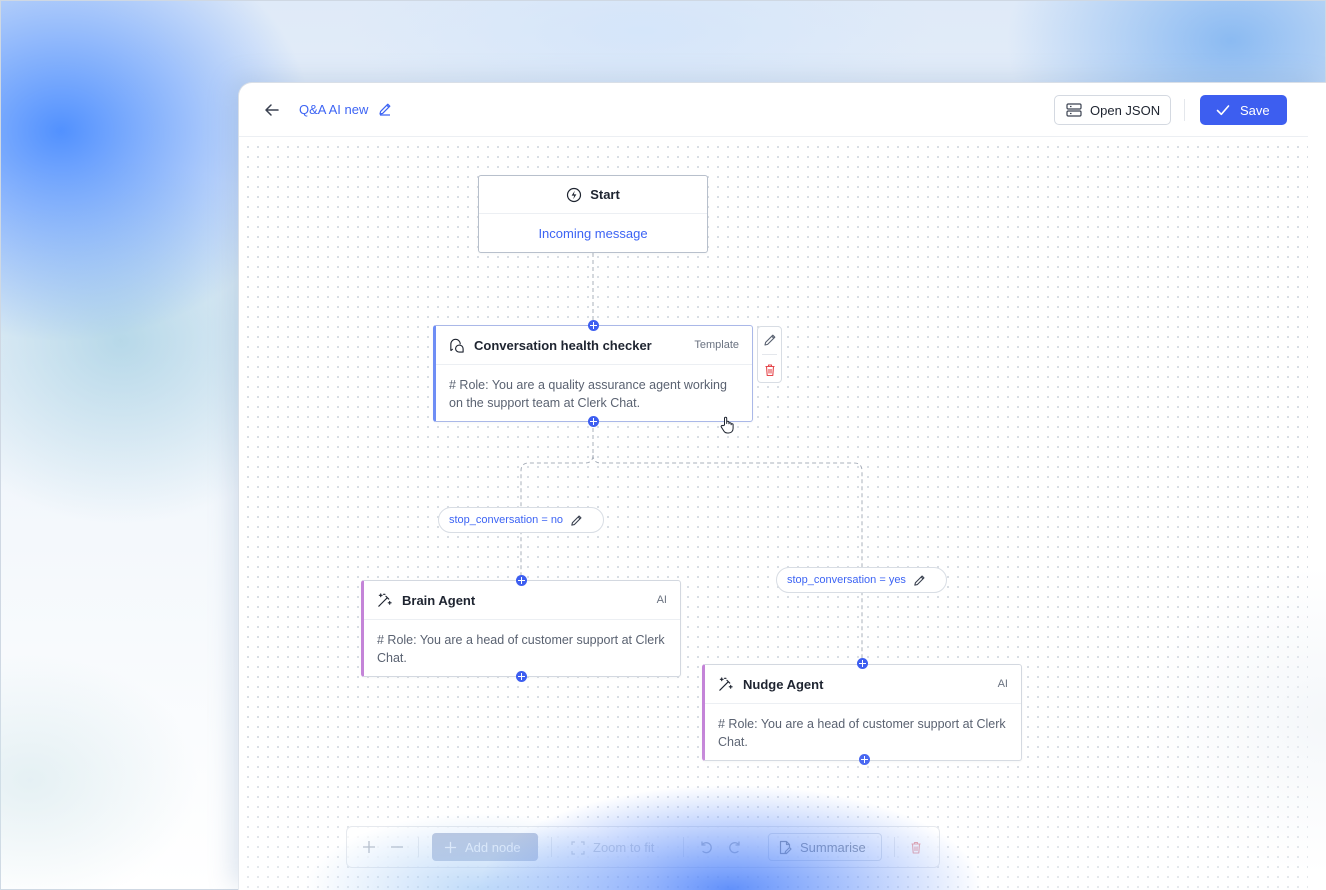 This screenshot has width=1326, height=890. What do you see at coordinates (783, 684) in the screenshot?
I see `nudge-agent-title: Nudge Agent` at bounding box center [783, 684].